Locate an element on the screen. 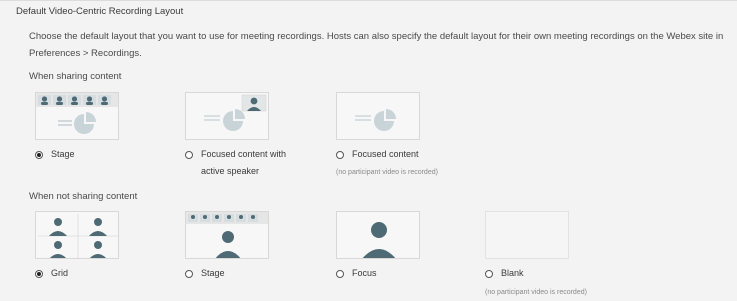  option-label: Grid is located at coordinates (60, 273).